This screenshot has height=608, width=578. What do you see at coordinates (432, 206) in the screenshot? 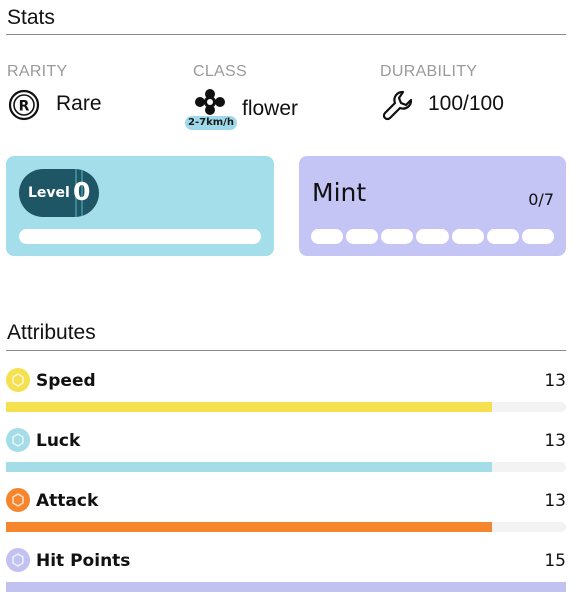
I see `mint-card: Mint 0/7` at bounding box center [432, 206].